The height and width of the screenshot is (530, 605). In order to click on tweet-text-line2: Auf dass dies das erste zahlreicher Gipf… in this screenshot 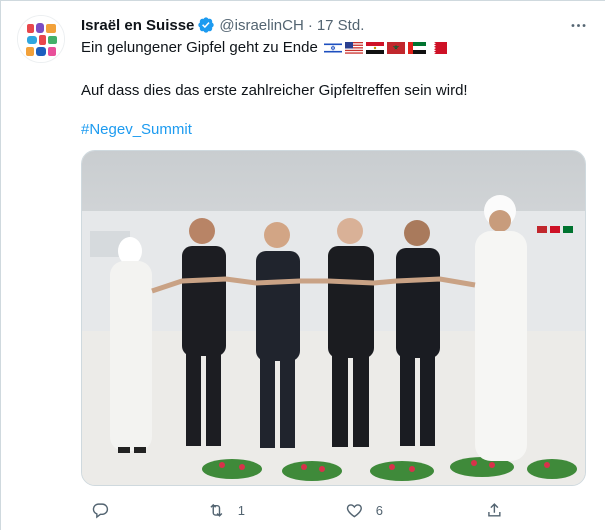, I will do `click(274, 90)`.